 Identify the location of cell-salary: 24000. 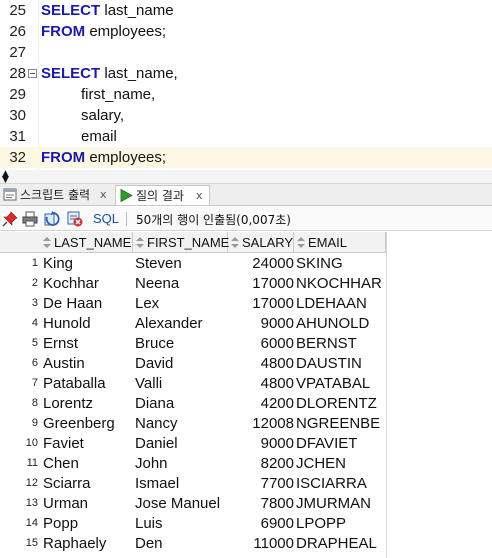
(261, 264).